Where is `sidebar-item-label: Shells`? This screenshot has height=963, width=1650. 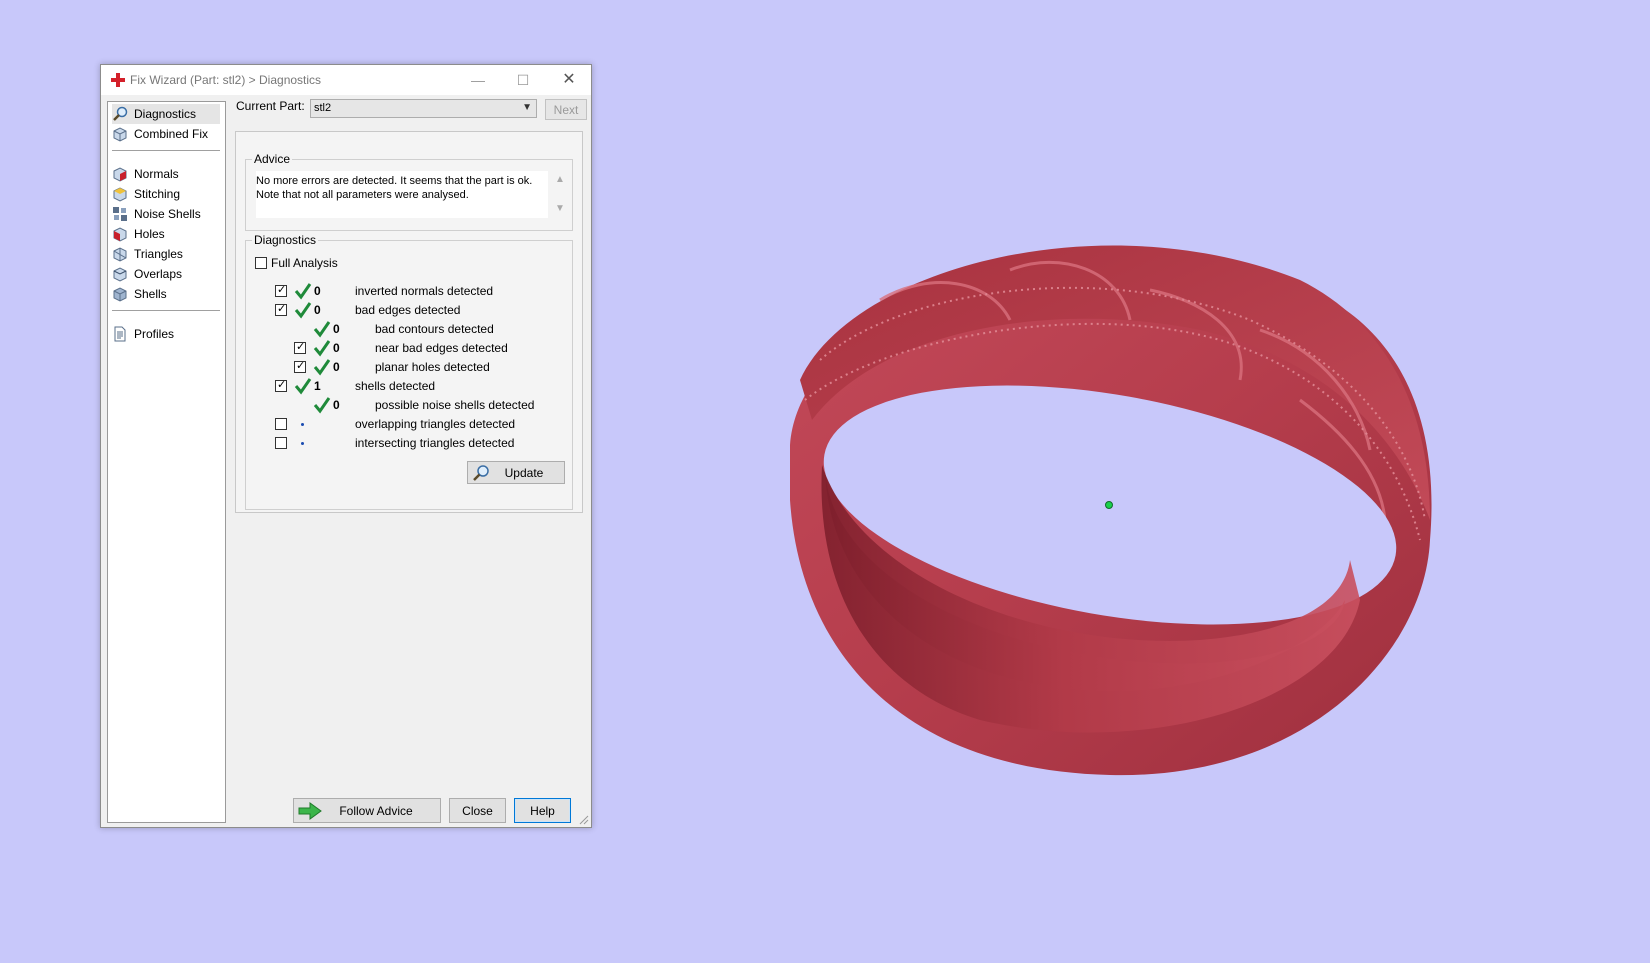
sidebar-item-label: Shells is located at coordinates (150, 294).